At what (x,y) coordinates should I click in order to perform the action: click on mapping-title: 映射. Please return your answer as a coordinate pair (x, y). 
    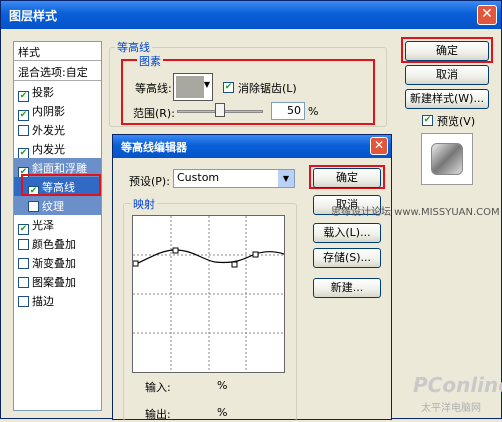
    Looking at the image, I should click on (144, 204).